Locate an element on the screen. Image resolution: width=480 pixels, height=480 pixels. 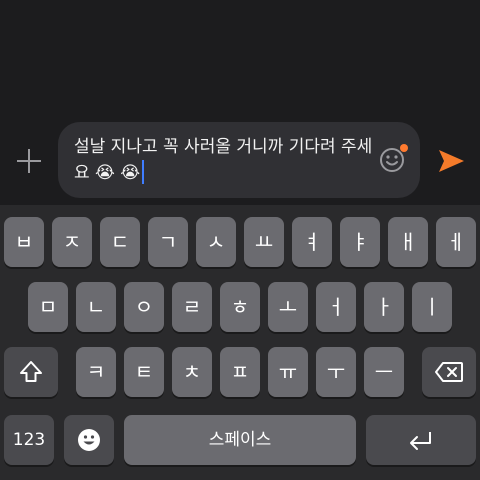
key-19: ㅣ is located at coordinates (432, 307).